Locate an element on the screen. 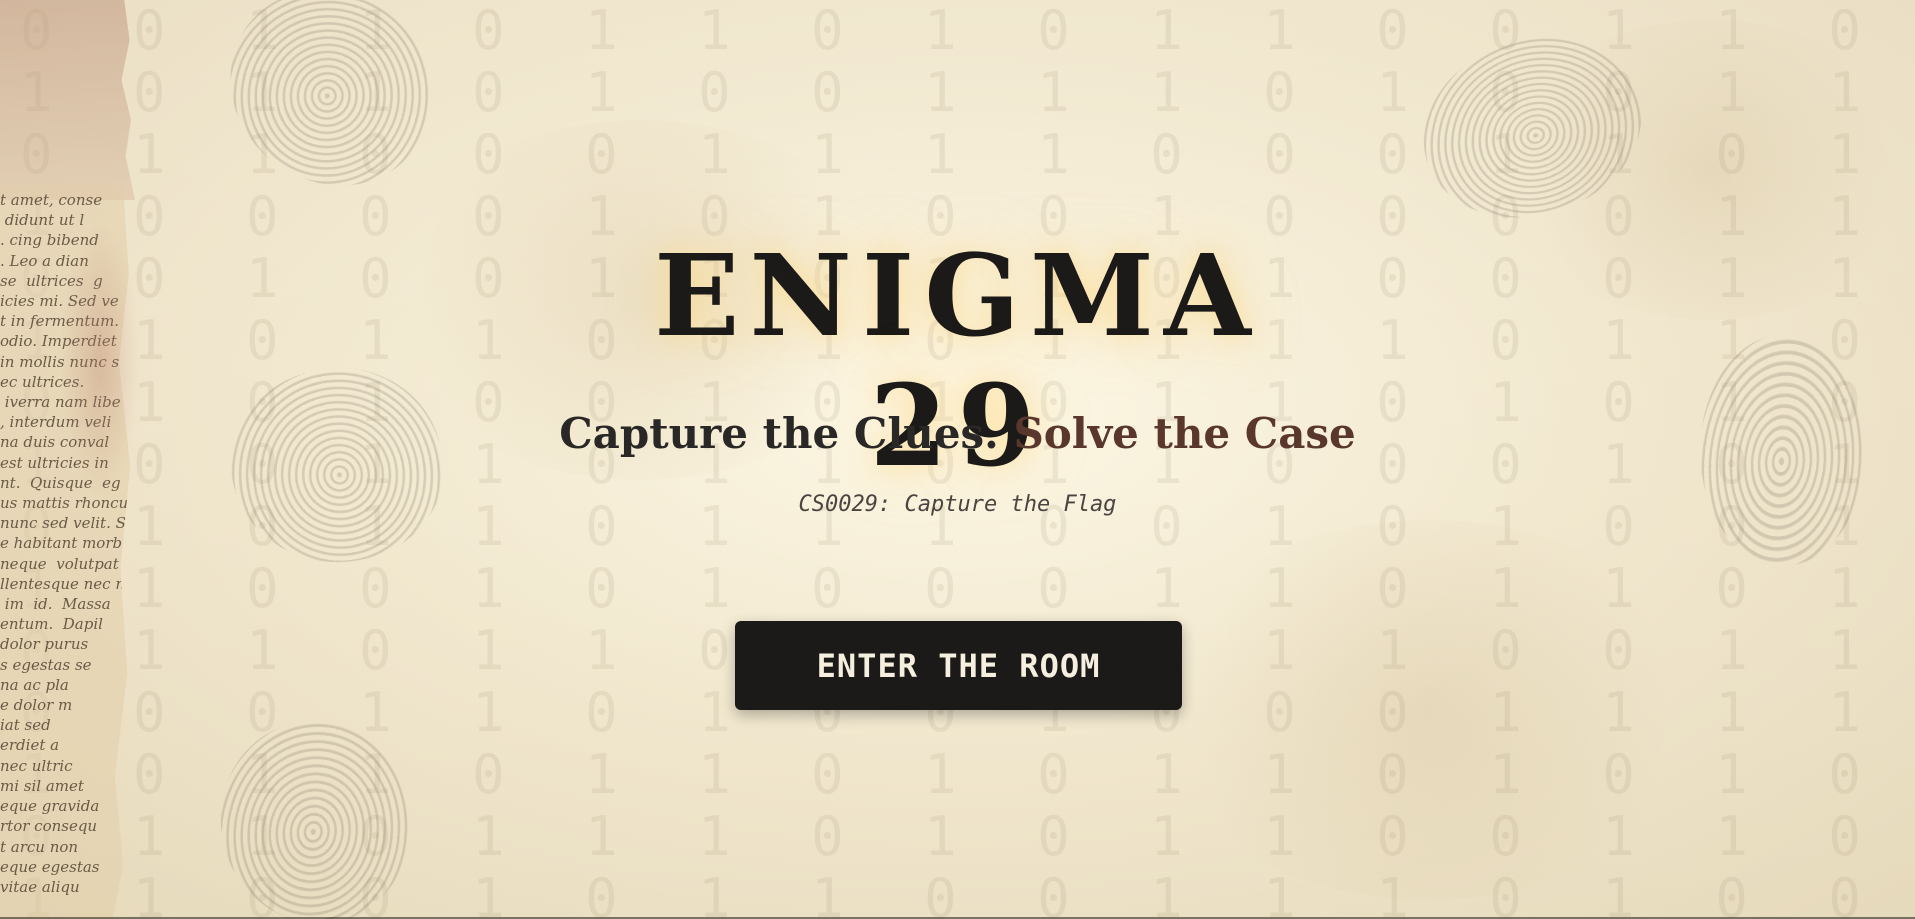 The image size is (1915, 919). enter-room-button: ENTER THE ROOM is located at coordinates (958, 665).